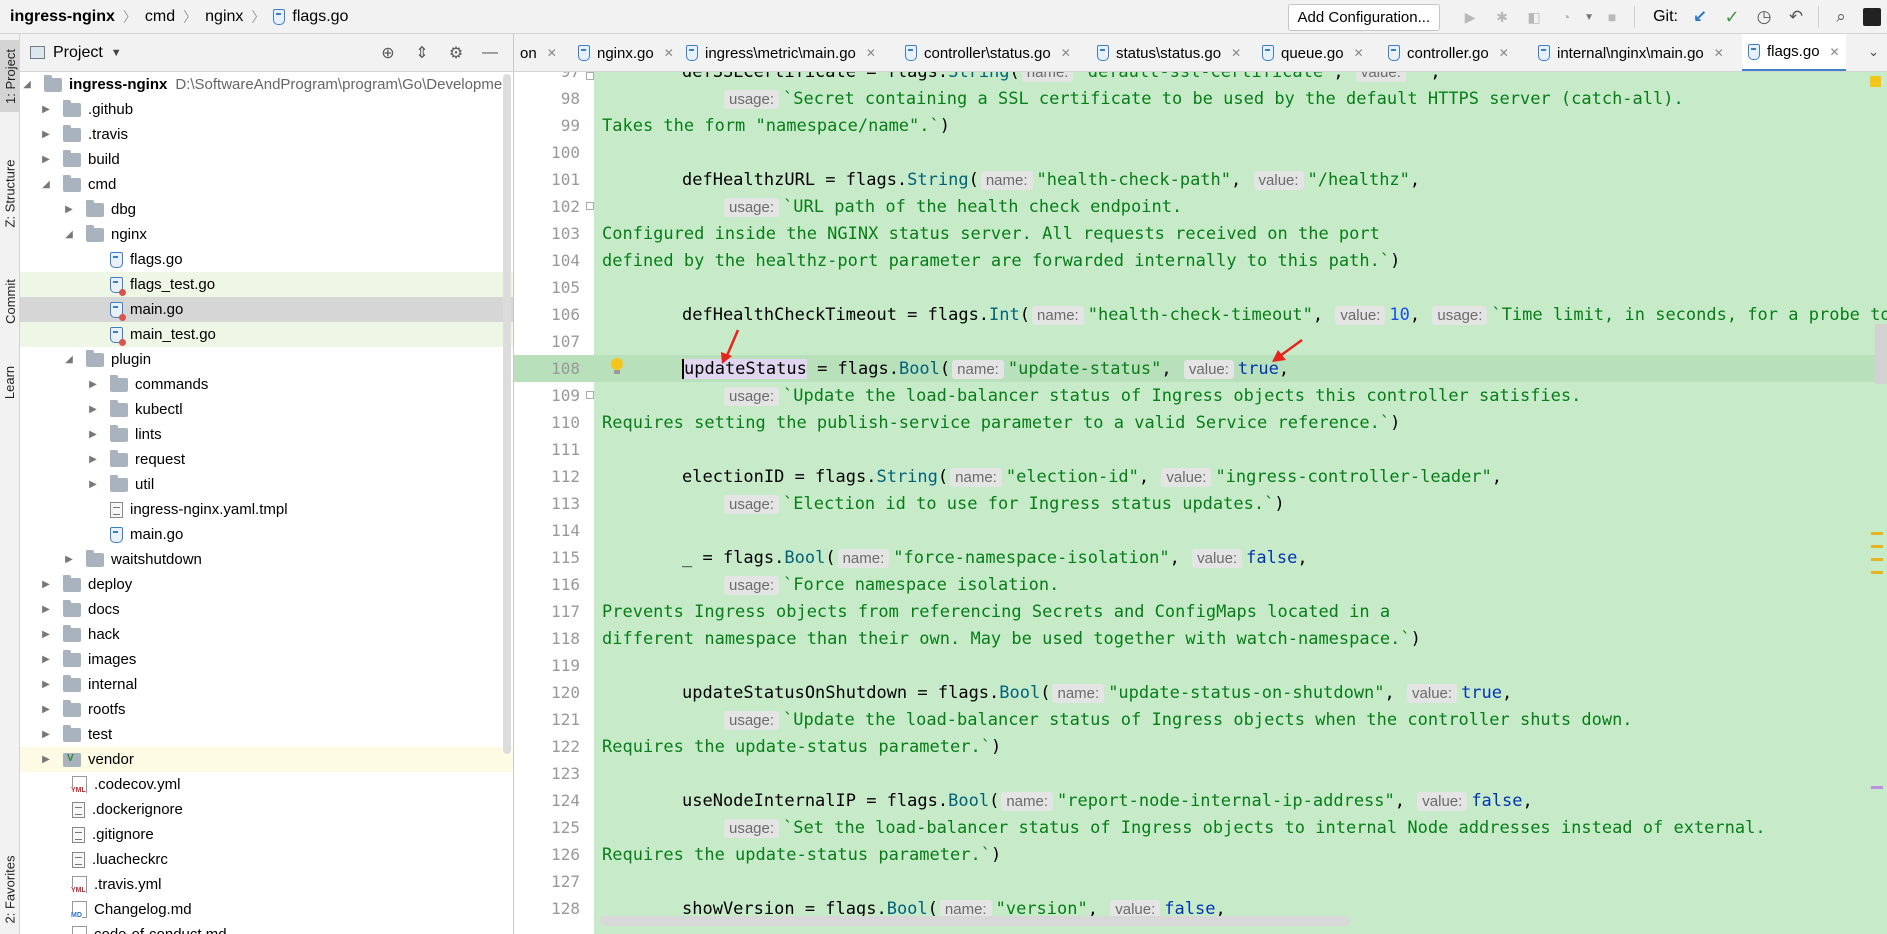  What do you see at coordinates (78, 53) in the screenshot?
I see `project-panel-title: Project` at bounding box center [78, 53].